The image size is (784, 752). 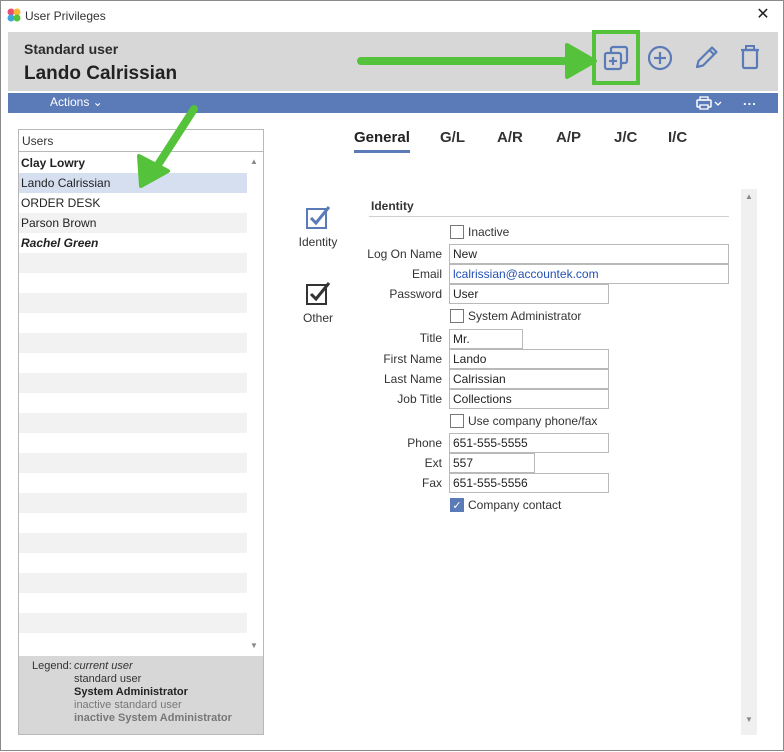 I want to click on phone-label: Phone, so click(x=424, y=443).